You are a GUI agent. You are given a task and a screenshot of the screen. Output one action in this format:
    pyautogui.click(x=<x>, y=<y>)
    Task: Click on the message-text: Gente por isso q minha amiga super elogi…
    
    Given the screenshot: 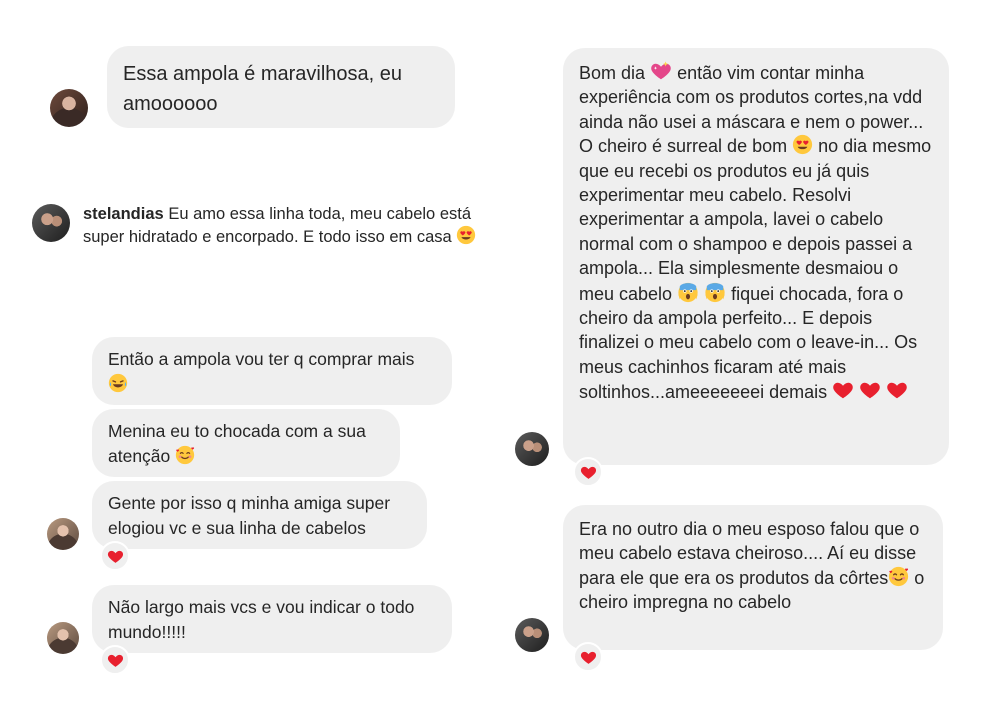 What is the action you would take?
    pyautogui.click(x=249, y=515)
    